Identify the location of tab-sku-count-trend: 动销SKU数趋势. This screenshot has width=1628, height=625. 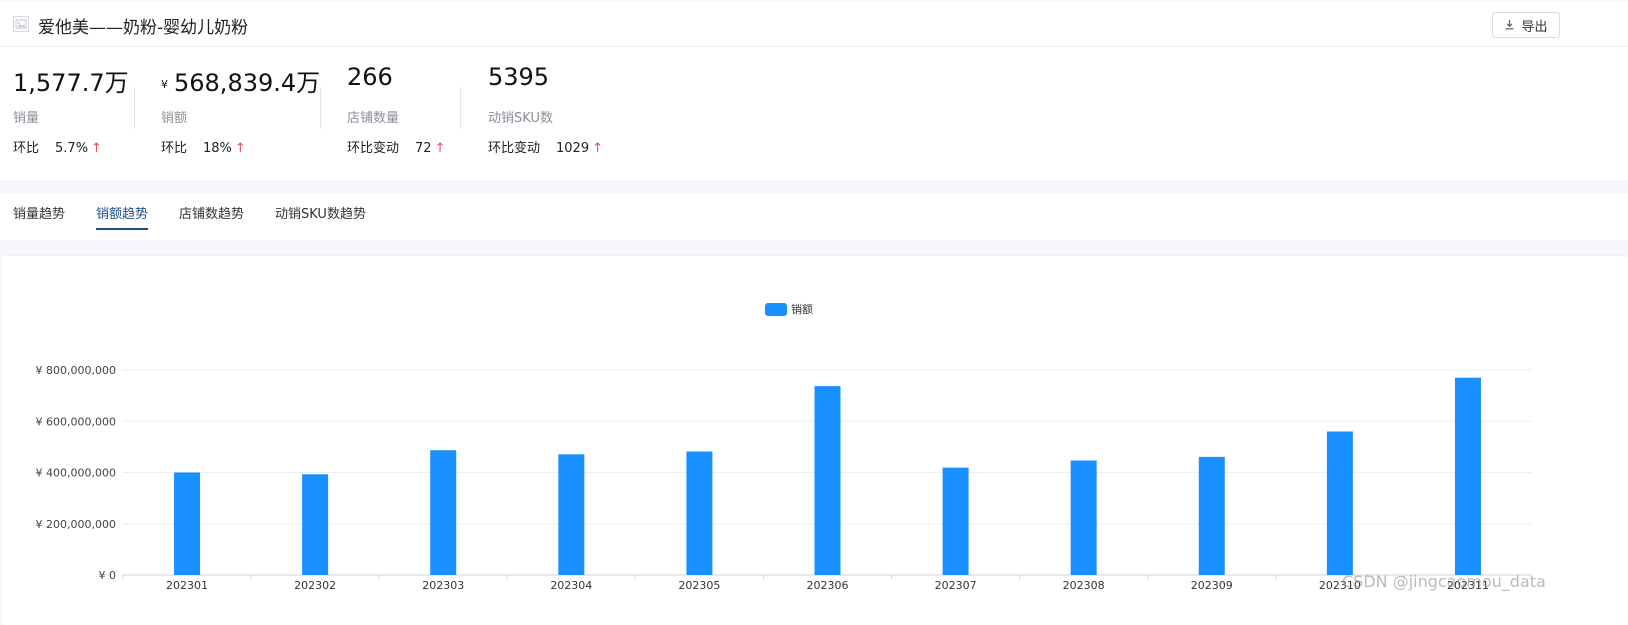
(320, 215).